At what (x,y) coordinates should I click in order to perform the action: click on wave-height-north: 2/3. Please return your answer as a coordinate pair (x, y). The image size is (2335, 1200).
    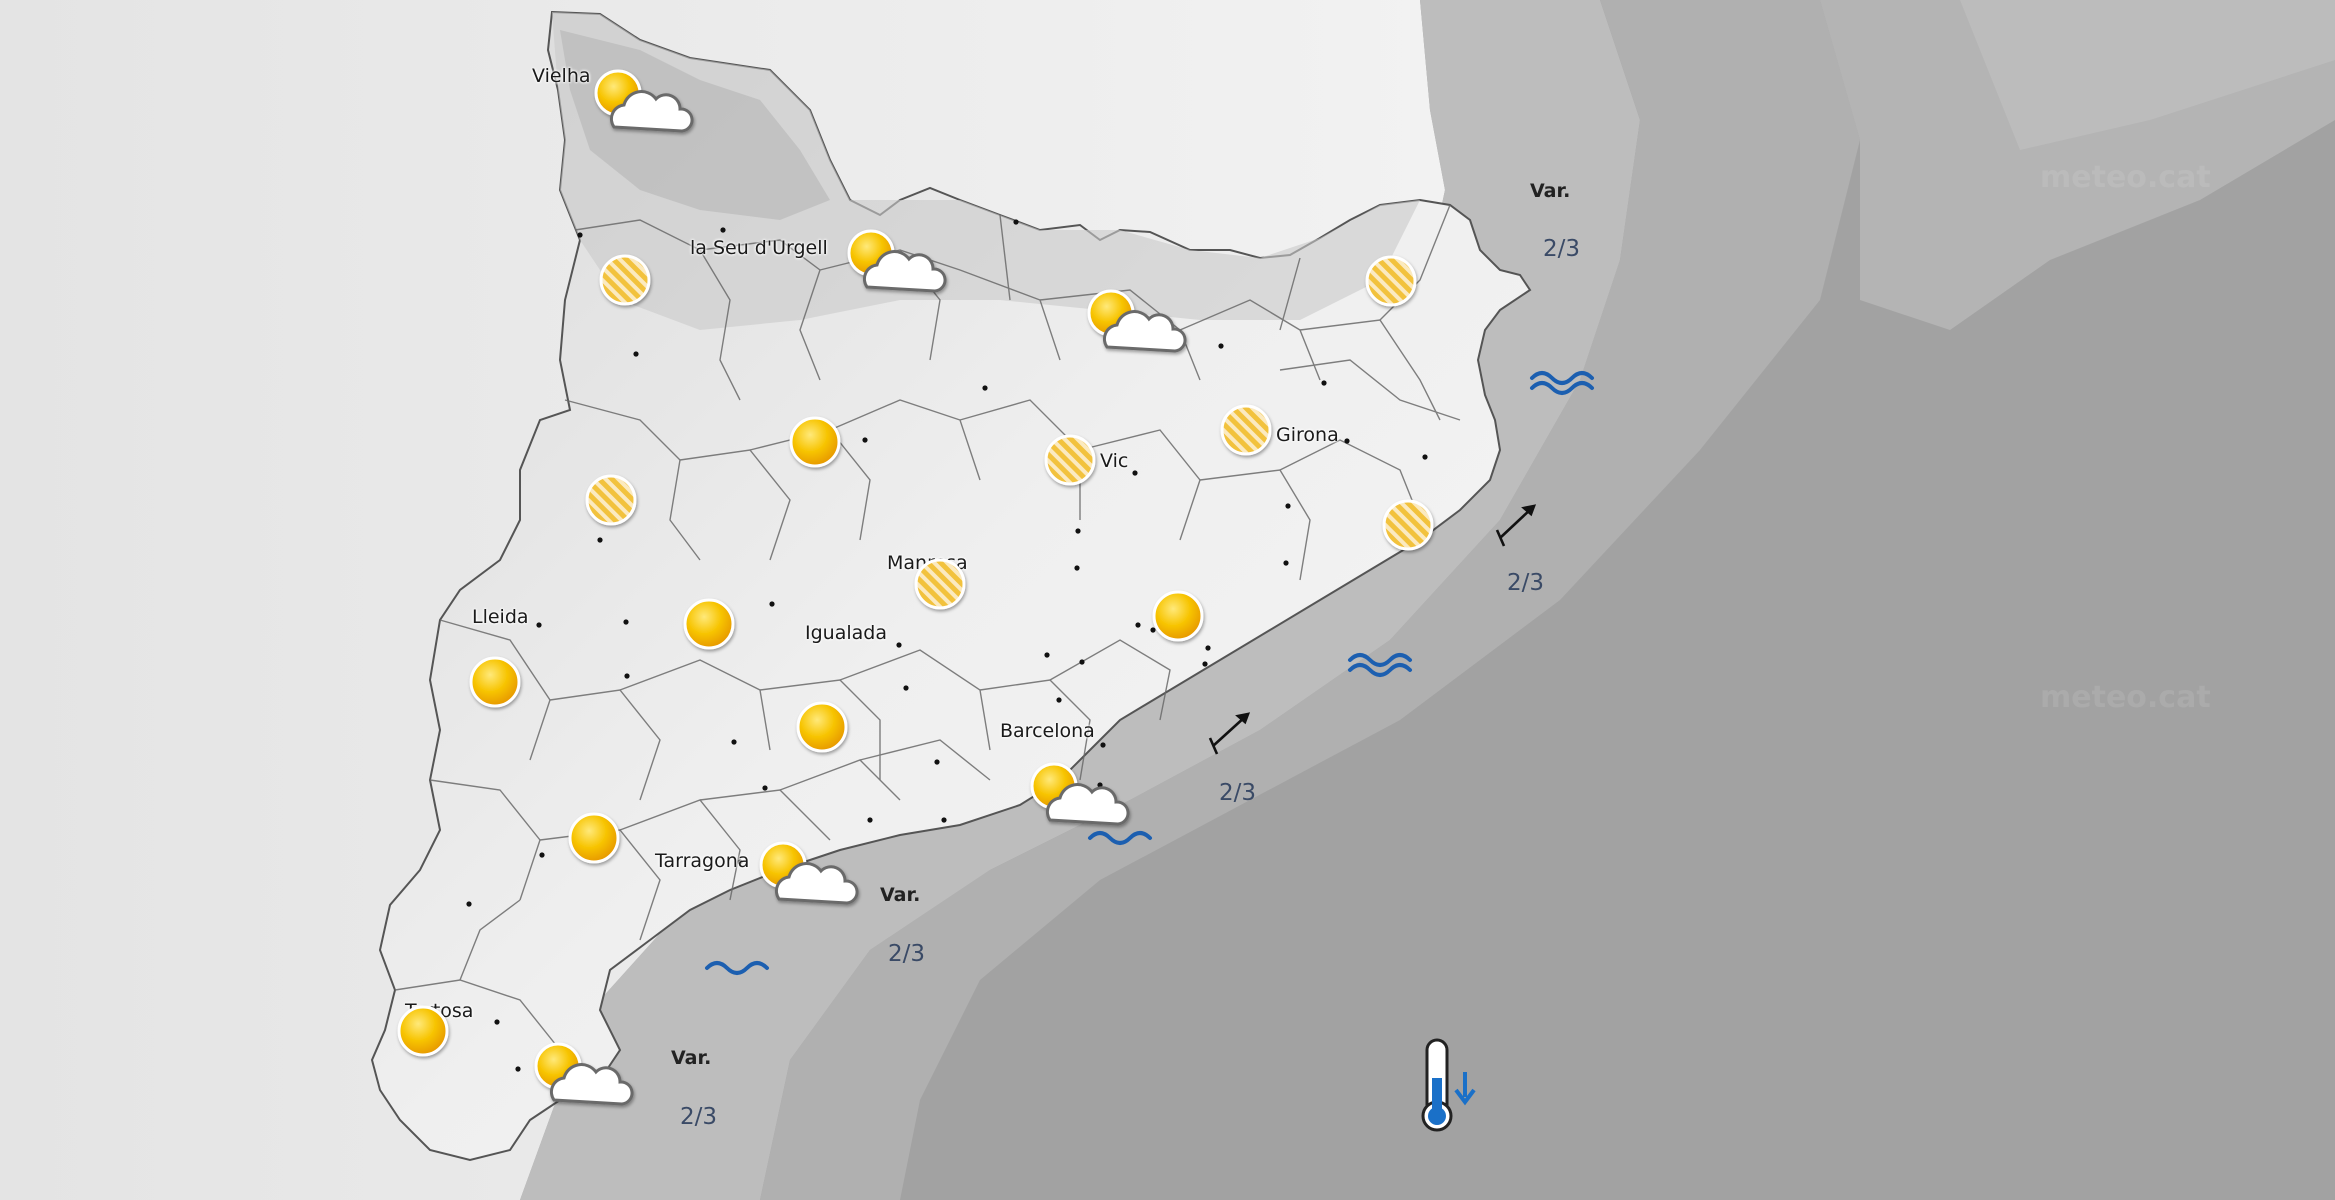
    Looking at the image, I should click on (1562, 249).